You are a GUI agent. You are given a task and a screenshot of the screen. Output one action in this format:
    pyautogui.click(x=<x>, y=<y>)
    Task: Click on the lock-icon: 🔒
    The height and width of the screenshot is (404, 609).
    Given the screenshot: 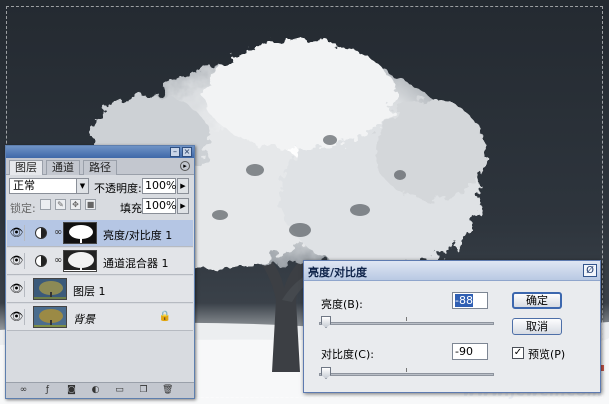 What is the action you would take?
    pyautogui.click(x=164, y=316)
    